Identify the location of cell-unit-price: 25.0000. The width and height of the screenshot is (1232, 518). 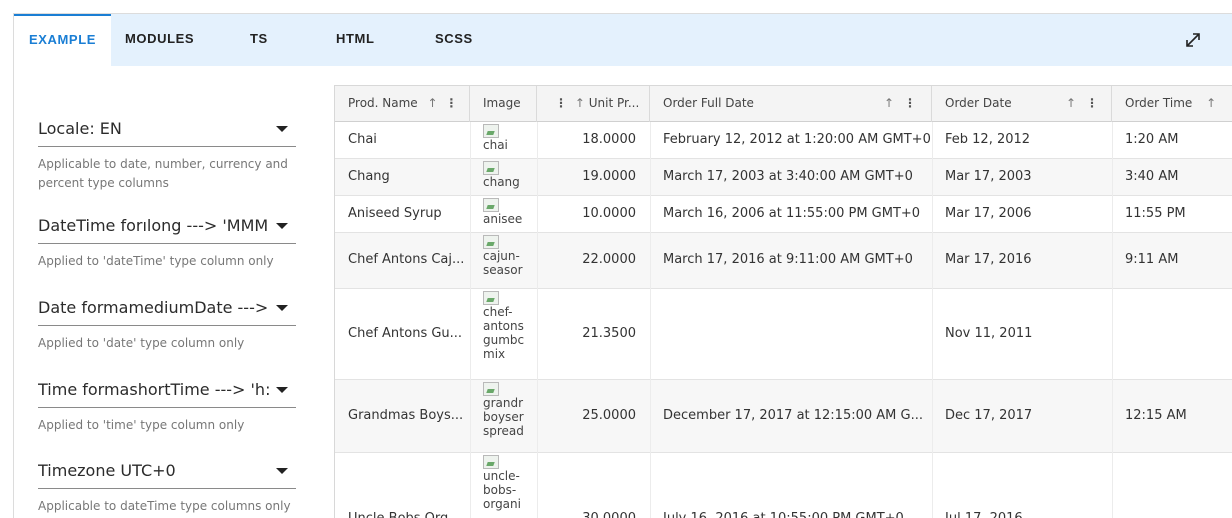
(609, 415).